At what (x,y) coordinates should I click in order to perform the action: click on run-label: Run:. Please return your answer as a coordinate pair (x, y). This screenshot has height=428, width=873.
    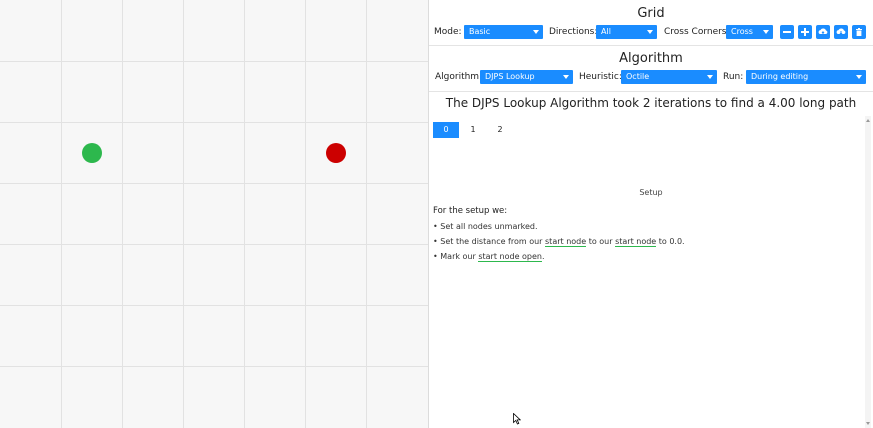
    Looking at the image, I should click on (733, 77).